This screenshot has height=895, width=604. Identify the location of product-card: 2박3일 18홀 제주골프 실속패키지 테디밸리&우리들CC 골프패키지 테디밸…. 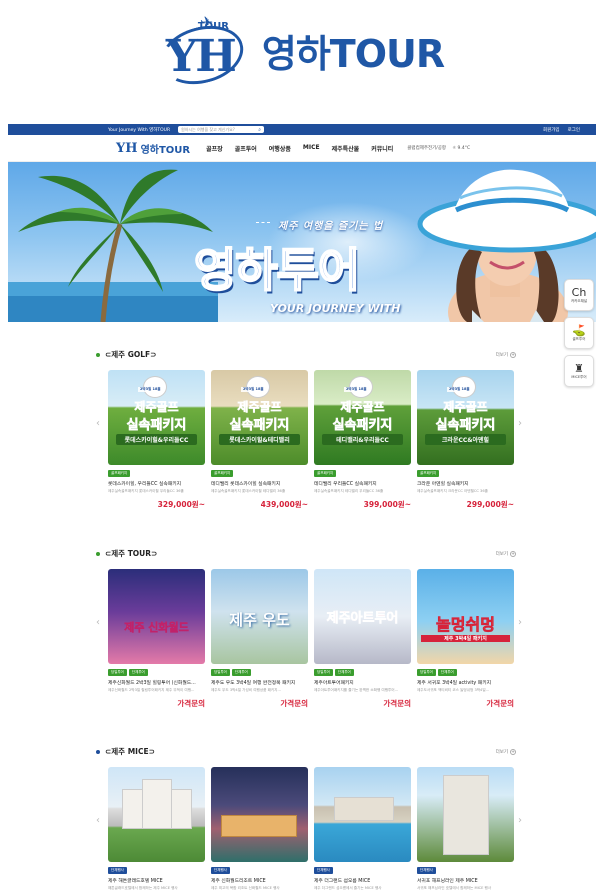
(362, 440).